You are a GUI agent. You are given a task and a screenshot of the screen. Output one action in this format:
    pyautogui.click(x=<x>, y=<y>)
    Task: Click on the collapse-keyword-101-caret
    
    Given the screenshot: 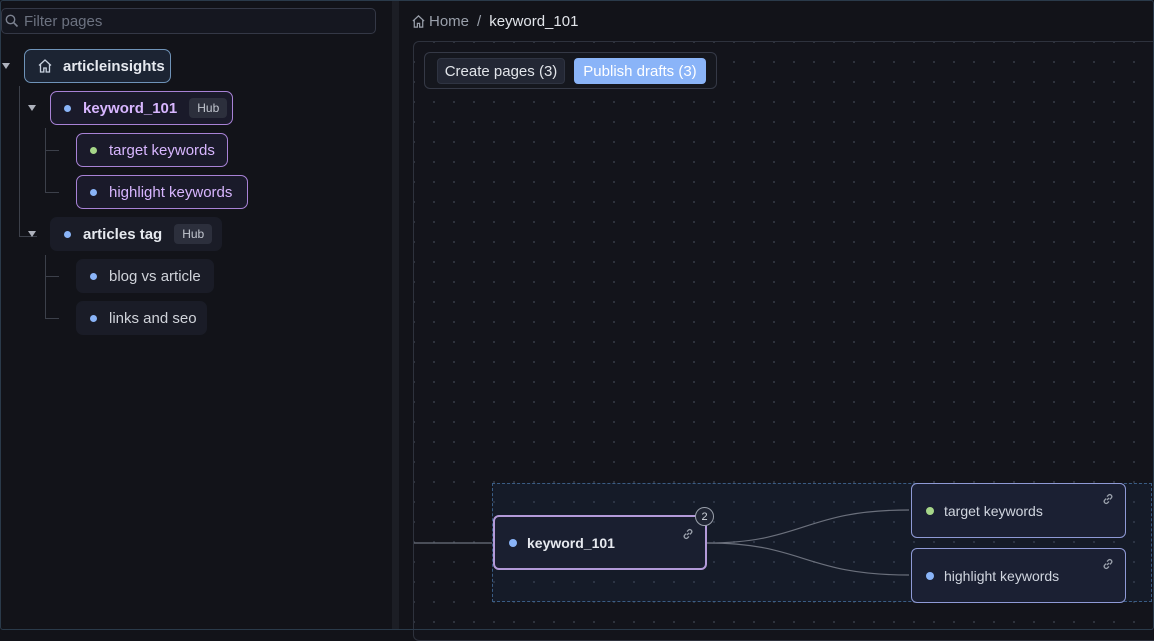 What is the action you would take?
    pyautogui.click(x=32, y=108)
    